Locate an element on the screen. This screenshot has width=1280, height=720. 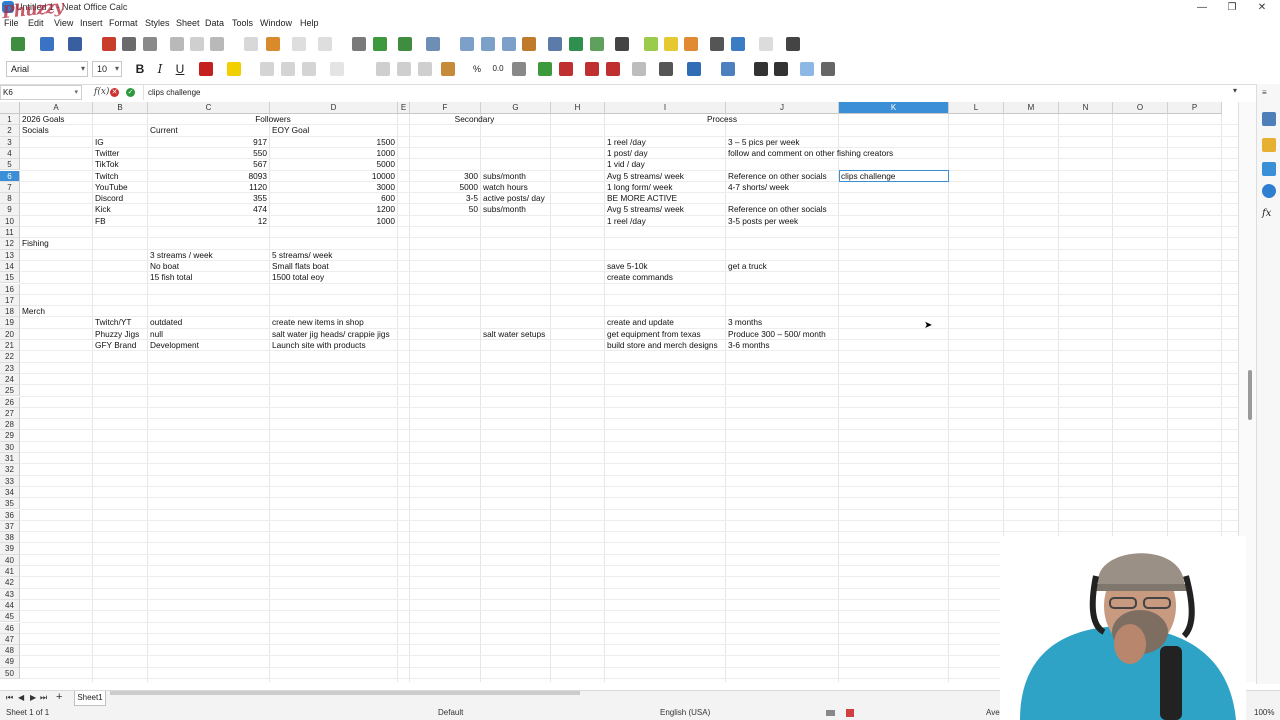
cell-i20: get equipment from texas is located at coordinates (654, 334).